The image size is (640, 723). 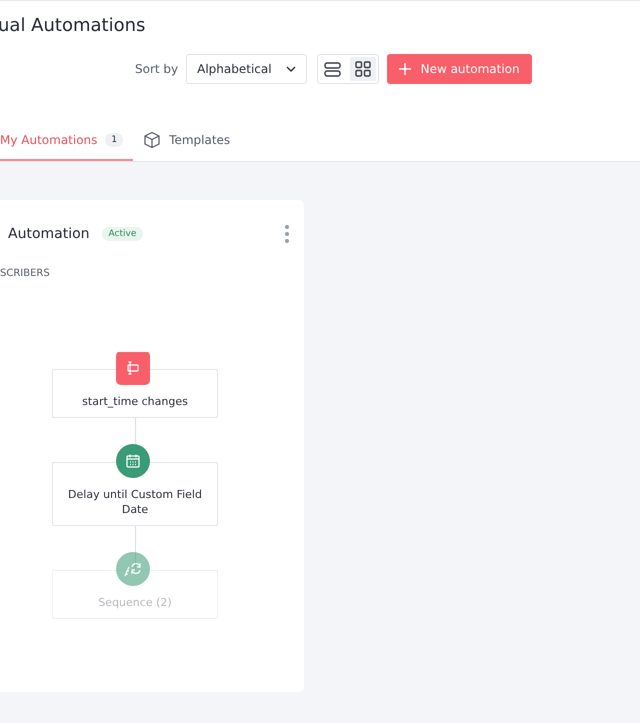 I want to click on automation-title: Automation, so click(x=49, y=234).